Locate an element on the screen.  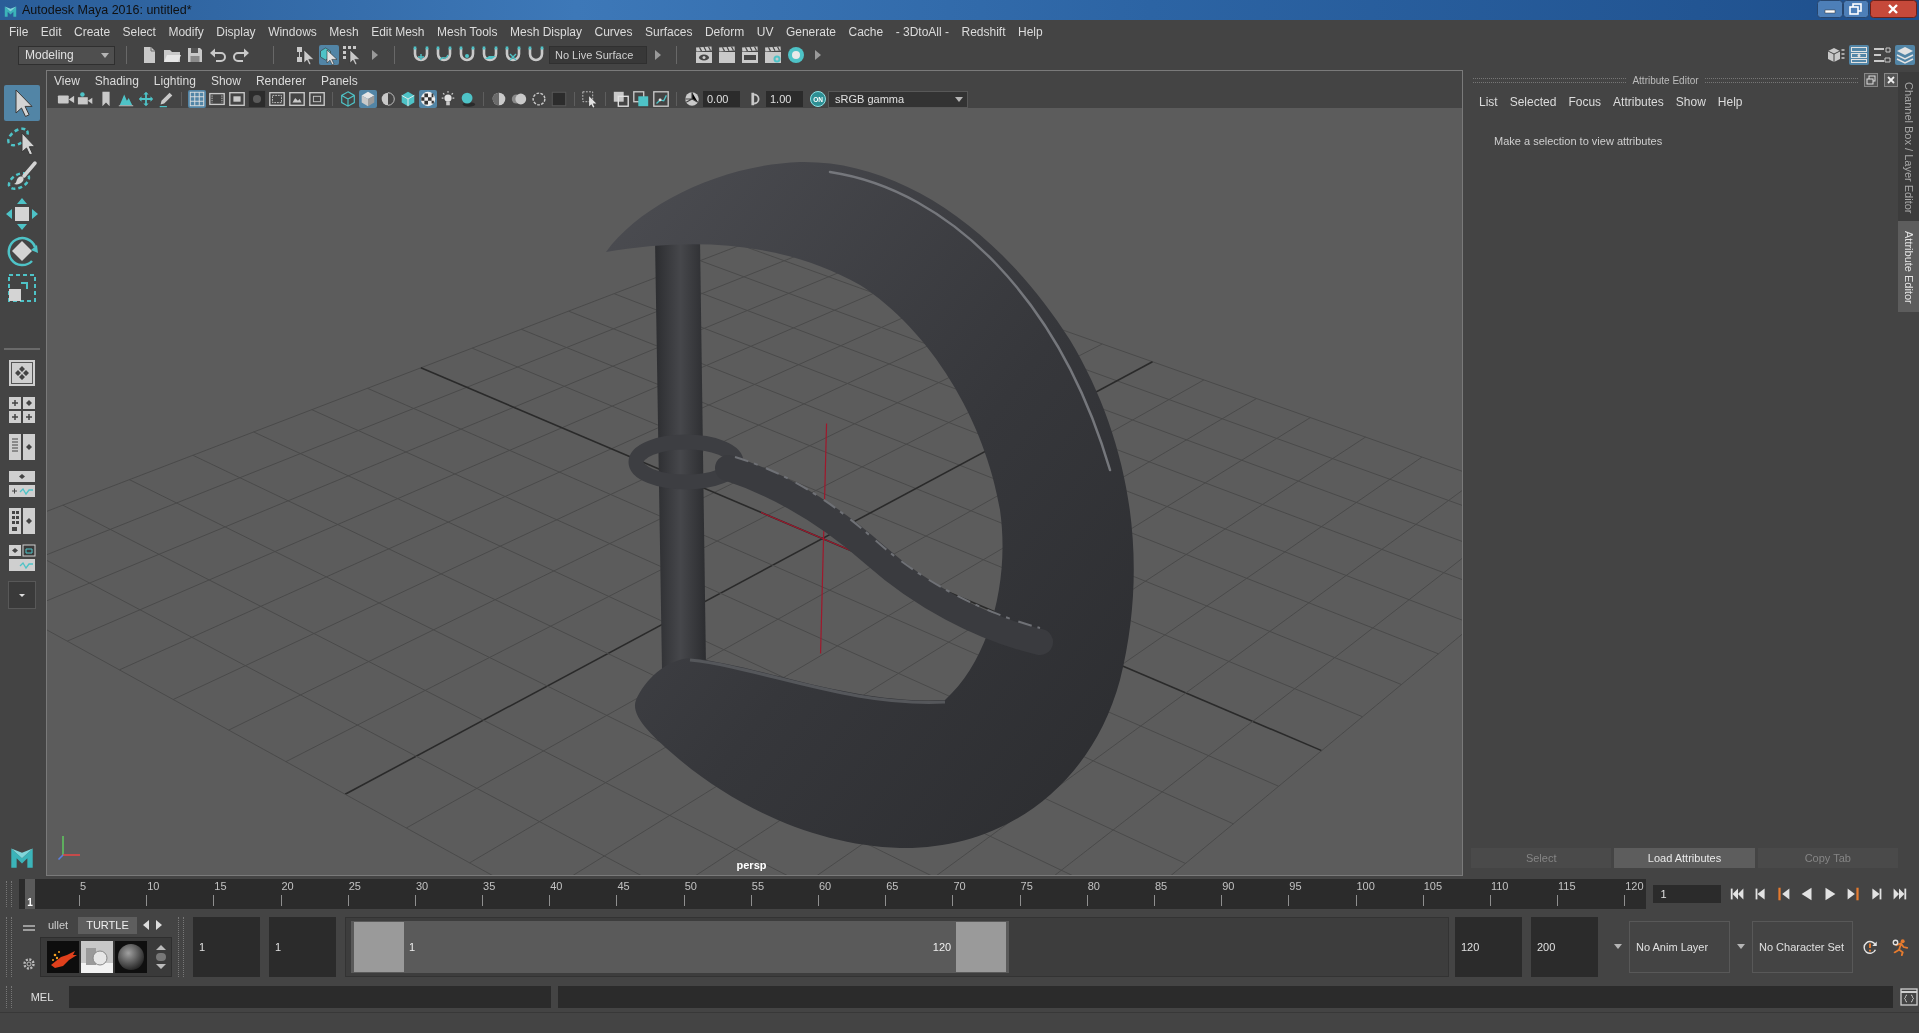
running-figure-icon is located at coordinates (1900, 946).